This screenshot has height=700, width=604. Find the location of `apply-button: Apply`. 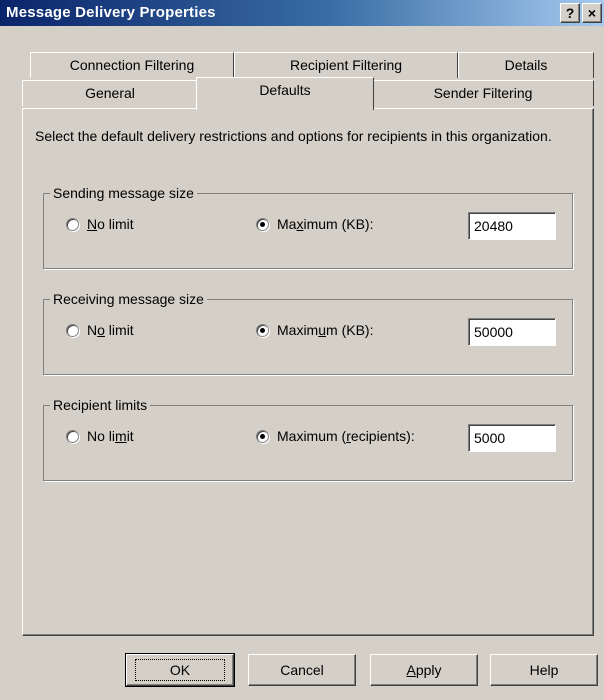

apply-button: Apply is located at coordinates (424, 670).